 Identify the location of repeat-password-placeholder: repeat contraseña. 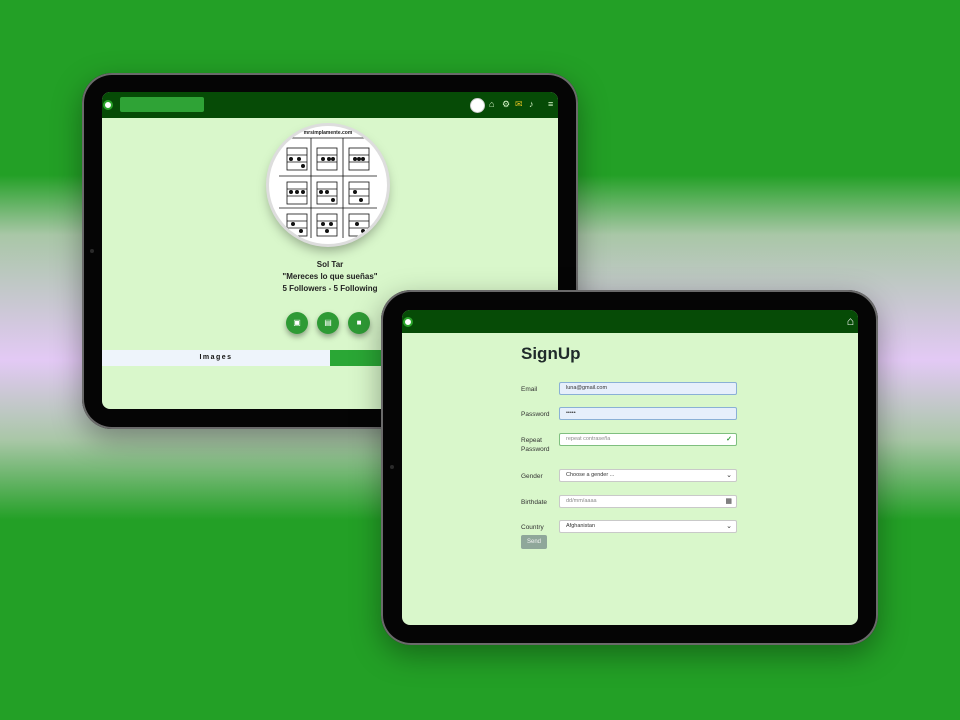
(588, 439).